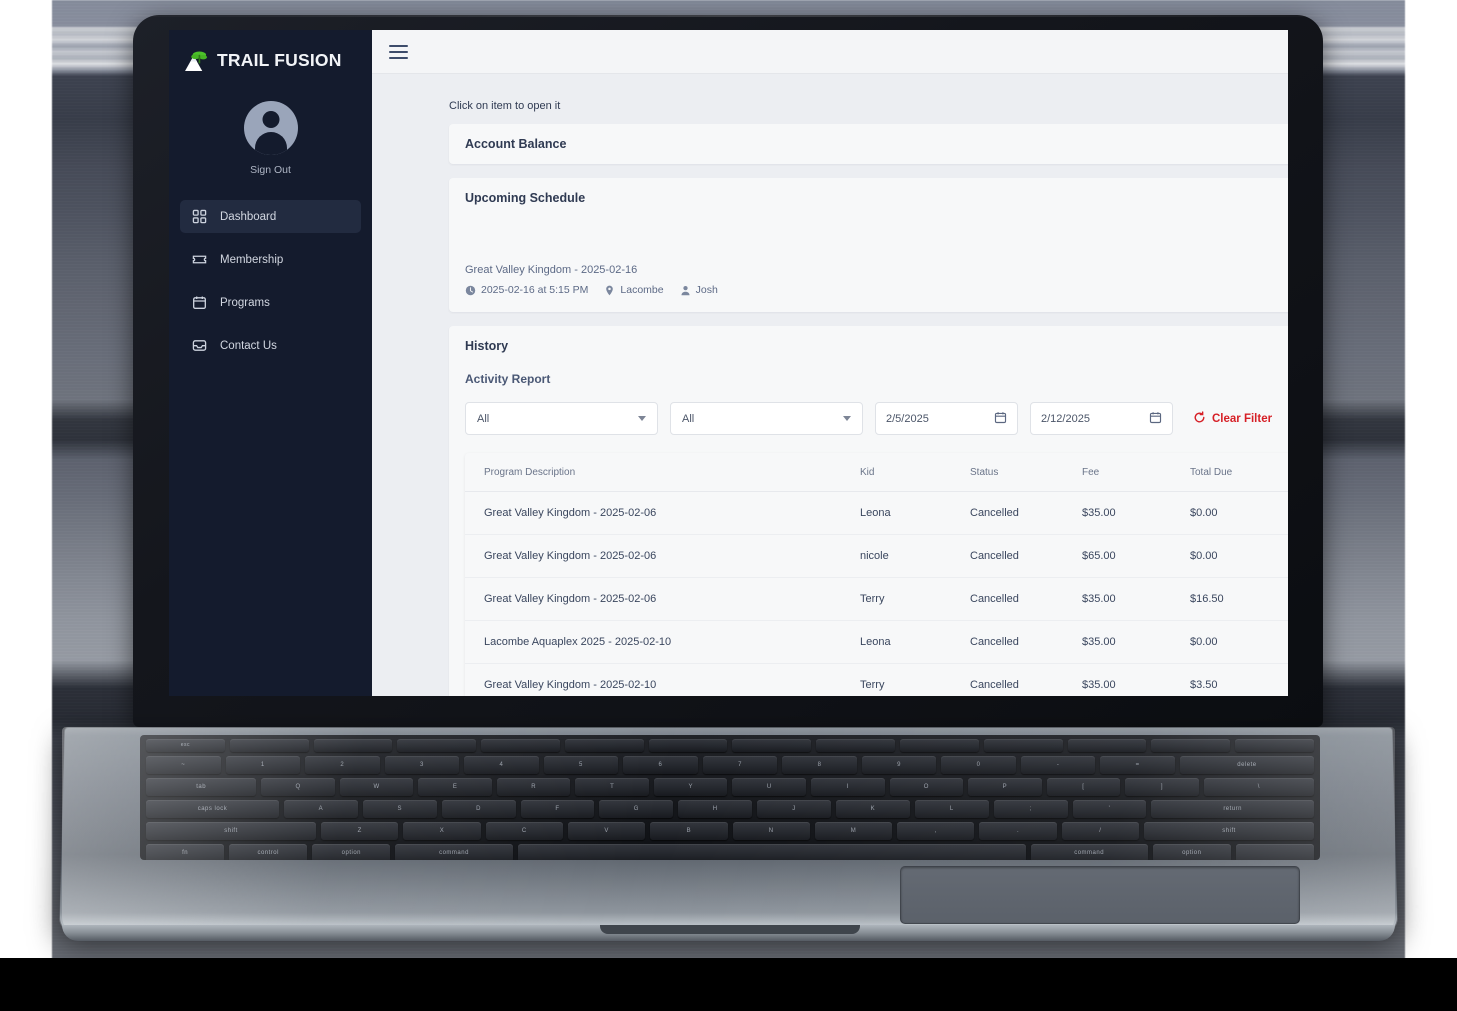 The width and height of the screenshot is (1457, 1011). Describe the element at coordinates (1005, 787) in the screenshot. I see `key: P` at that location.